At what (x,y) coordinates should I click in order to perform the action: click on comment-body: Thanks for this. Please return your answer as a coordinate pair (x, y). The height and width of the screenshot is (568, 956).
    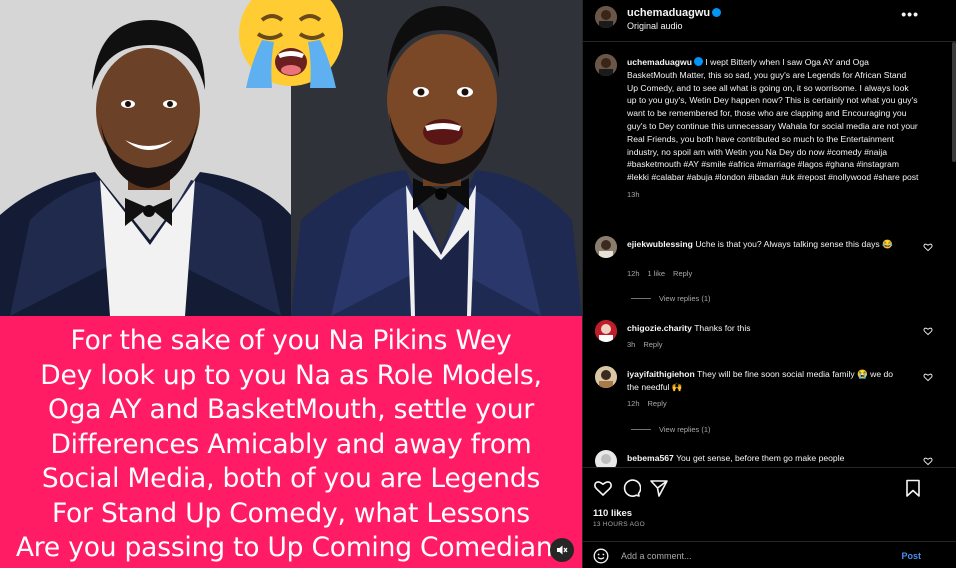
    Looking at the image, I should click on (722, 328).